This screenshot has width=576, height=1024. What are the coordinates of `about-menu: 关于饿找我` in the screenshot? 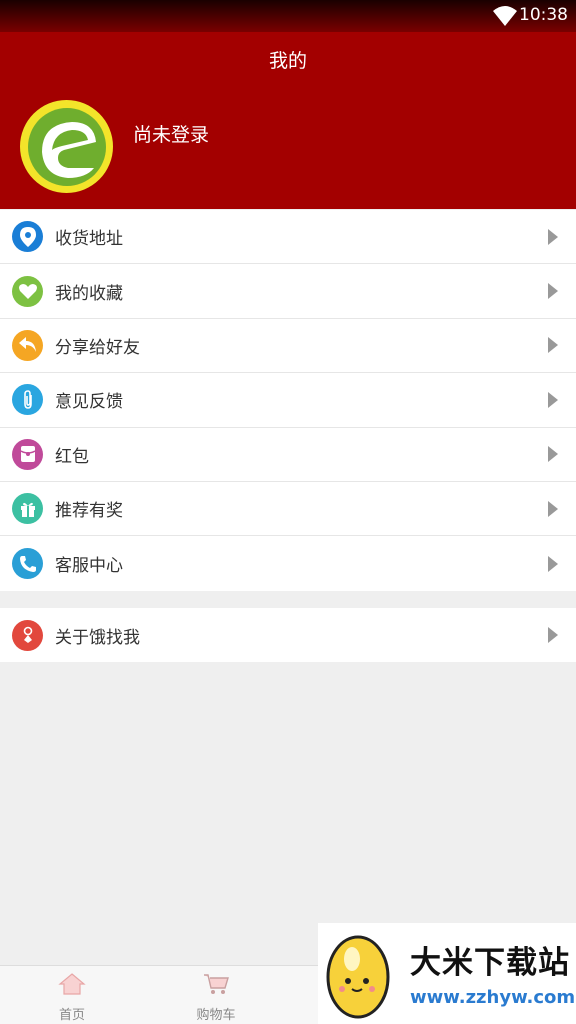 It's located at (288, 635).